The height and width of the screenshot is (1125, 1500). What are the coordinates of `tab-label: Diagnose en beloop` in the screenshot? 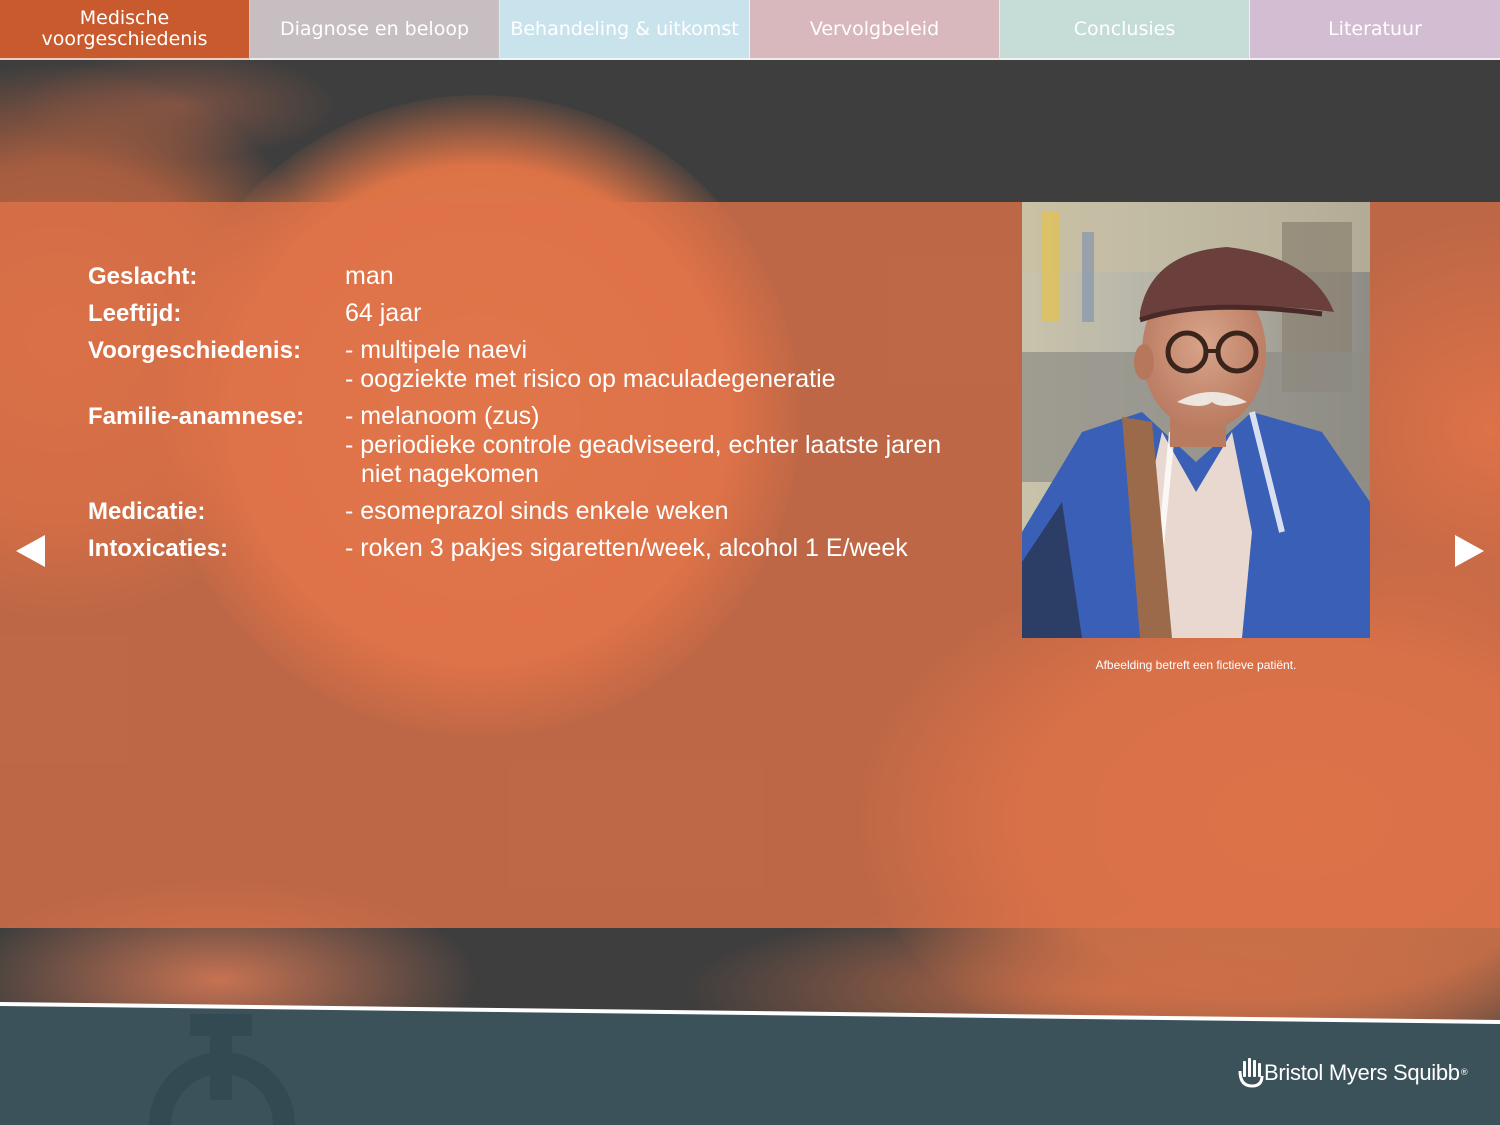 It's located at (374, 28).